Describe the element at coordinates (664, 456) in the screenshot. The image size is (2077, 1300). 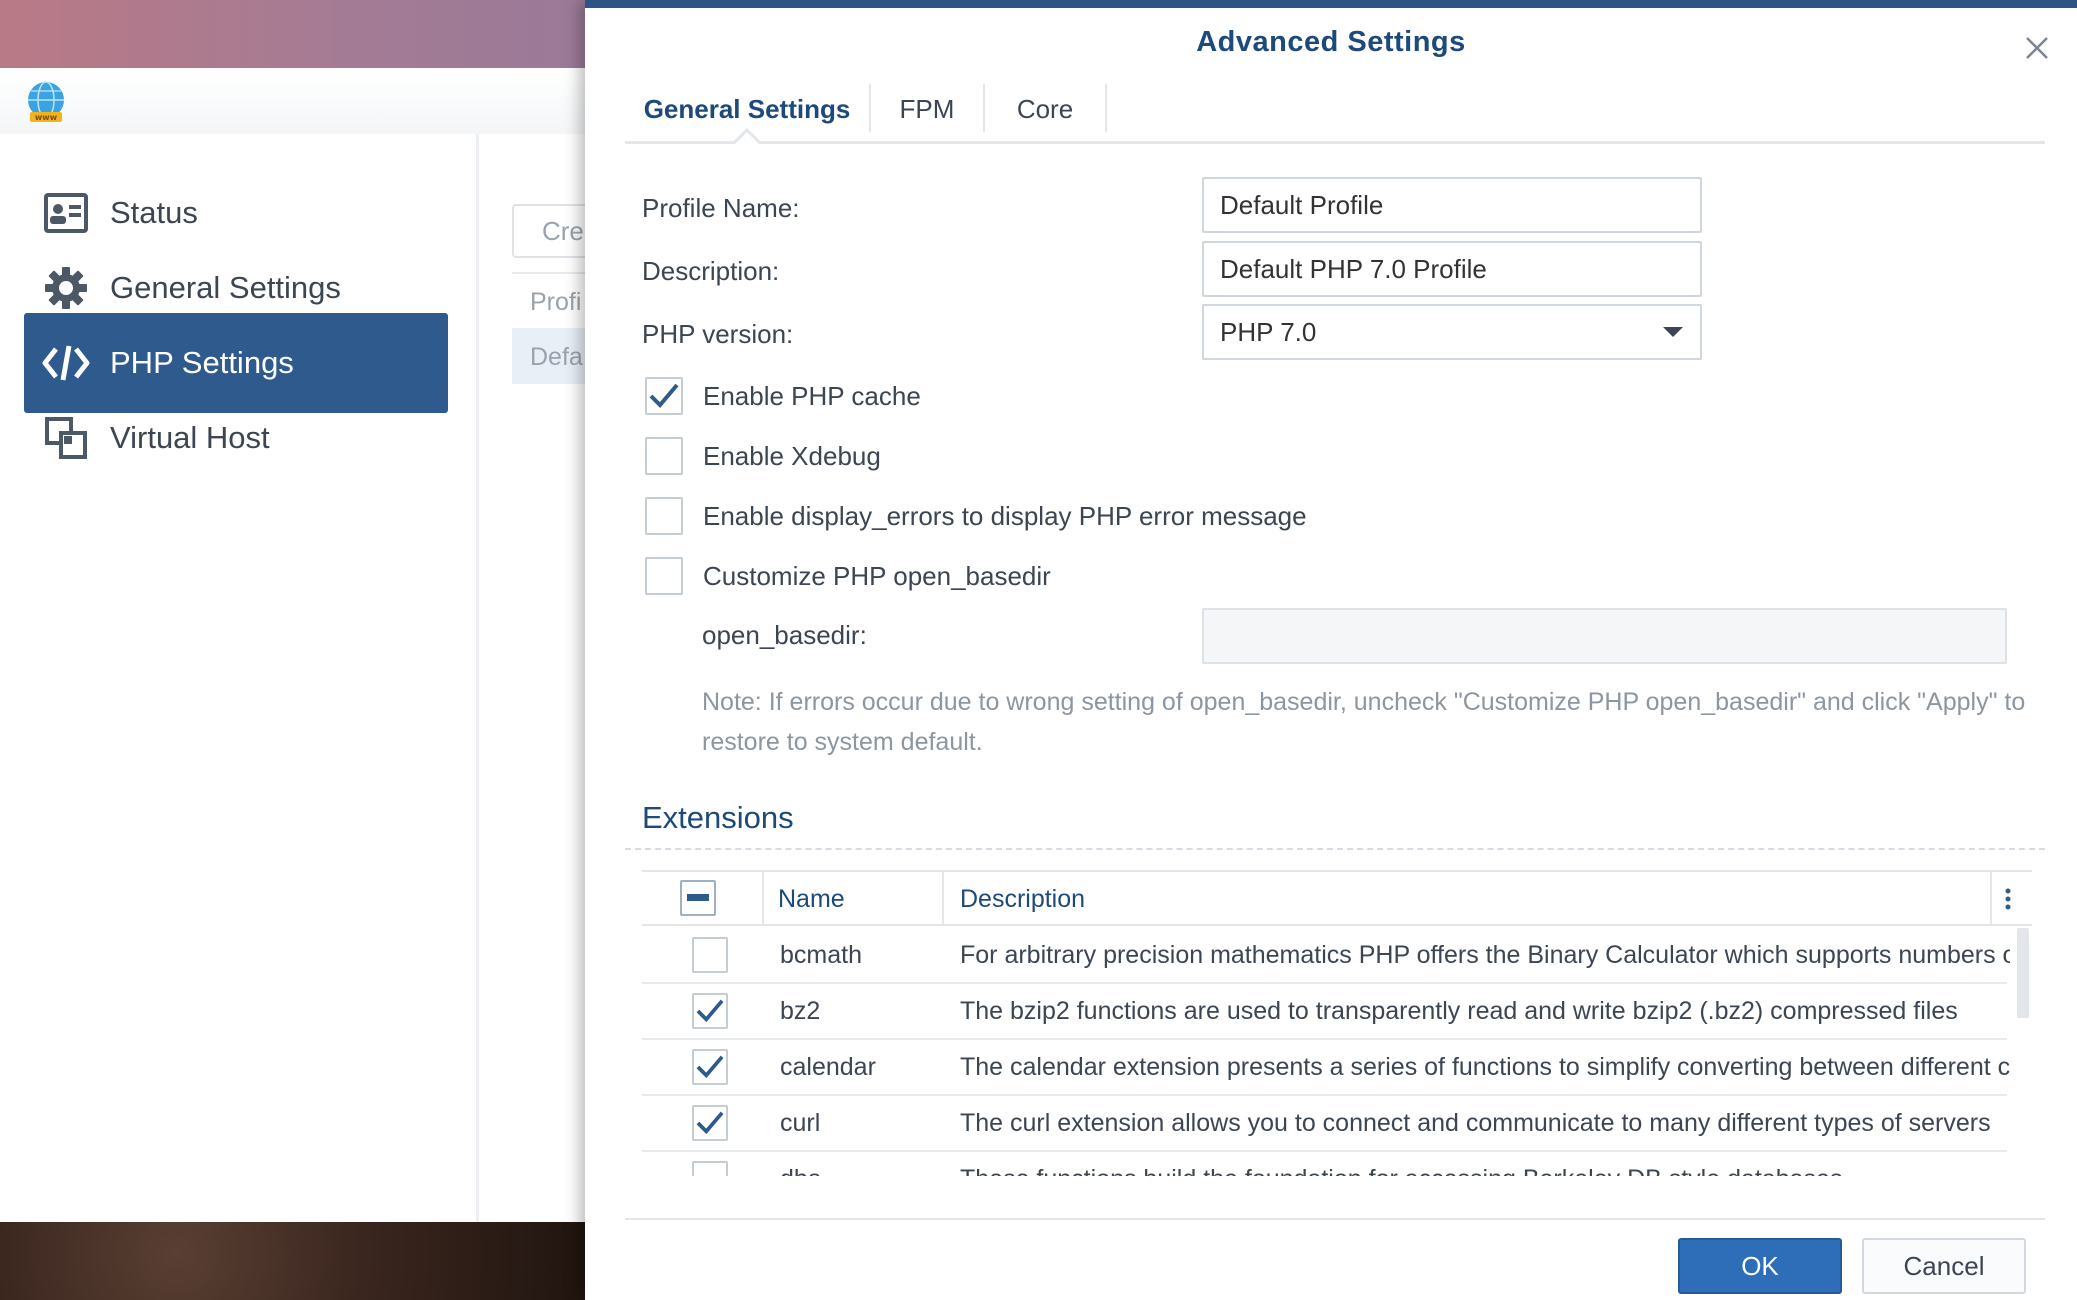
I see `enable-xdebug-checkbox` at that location.